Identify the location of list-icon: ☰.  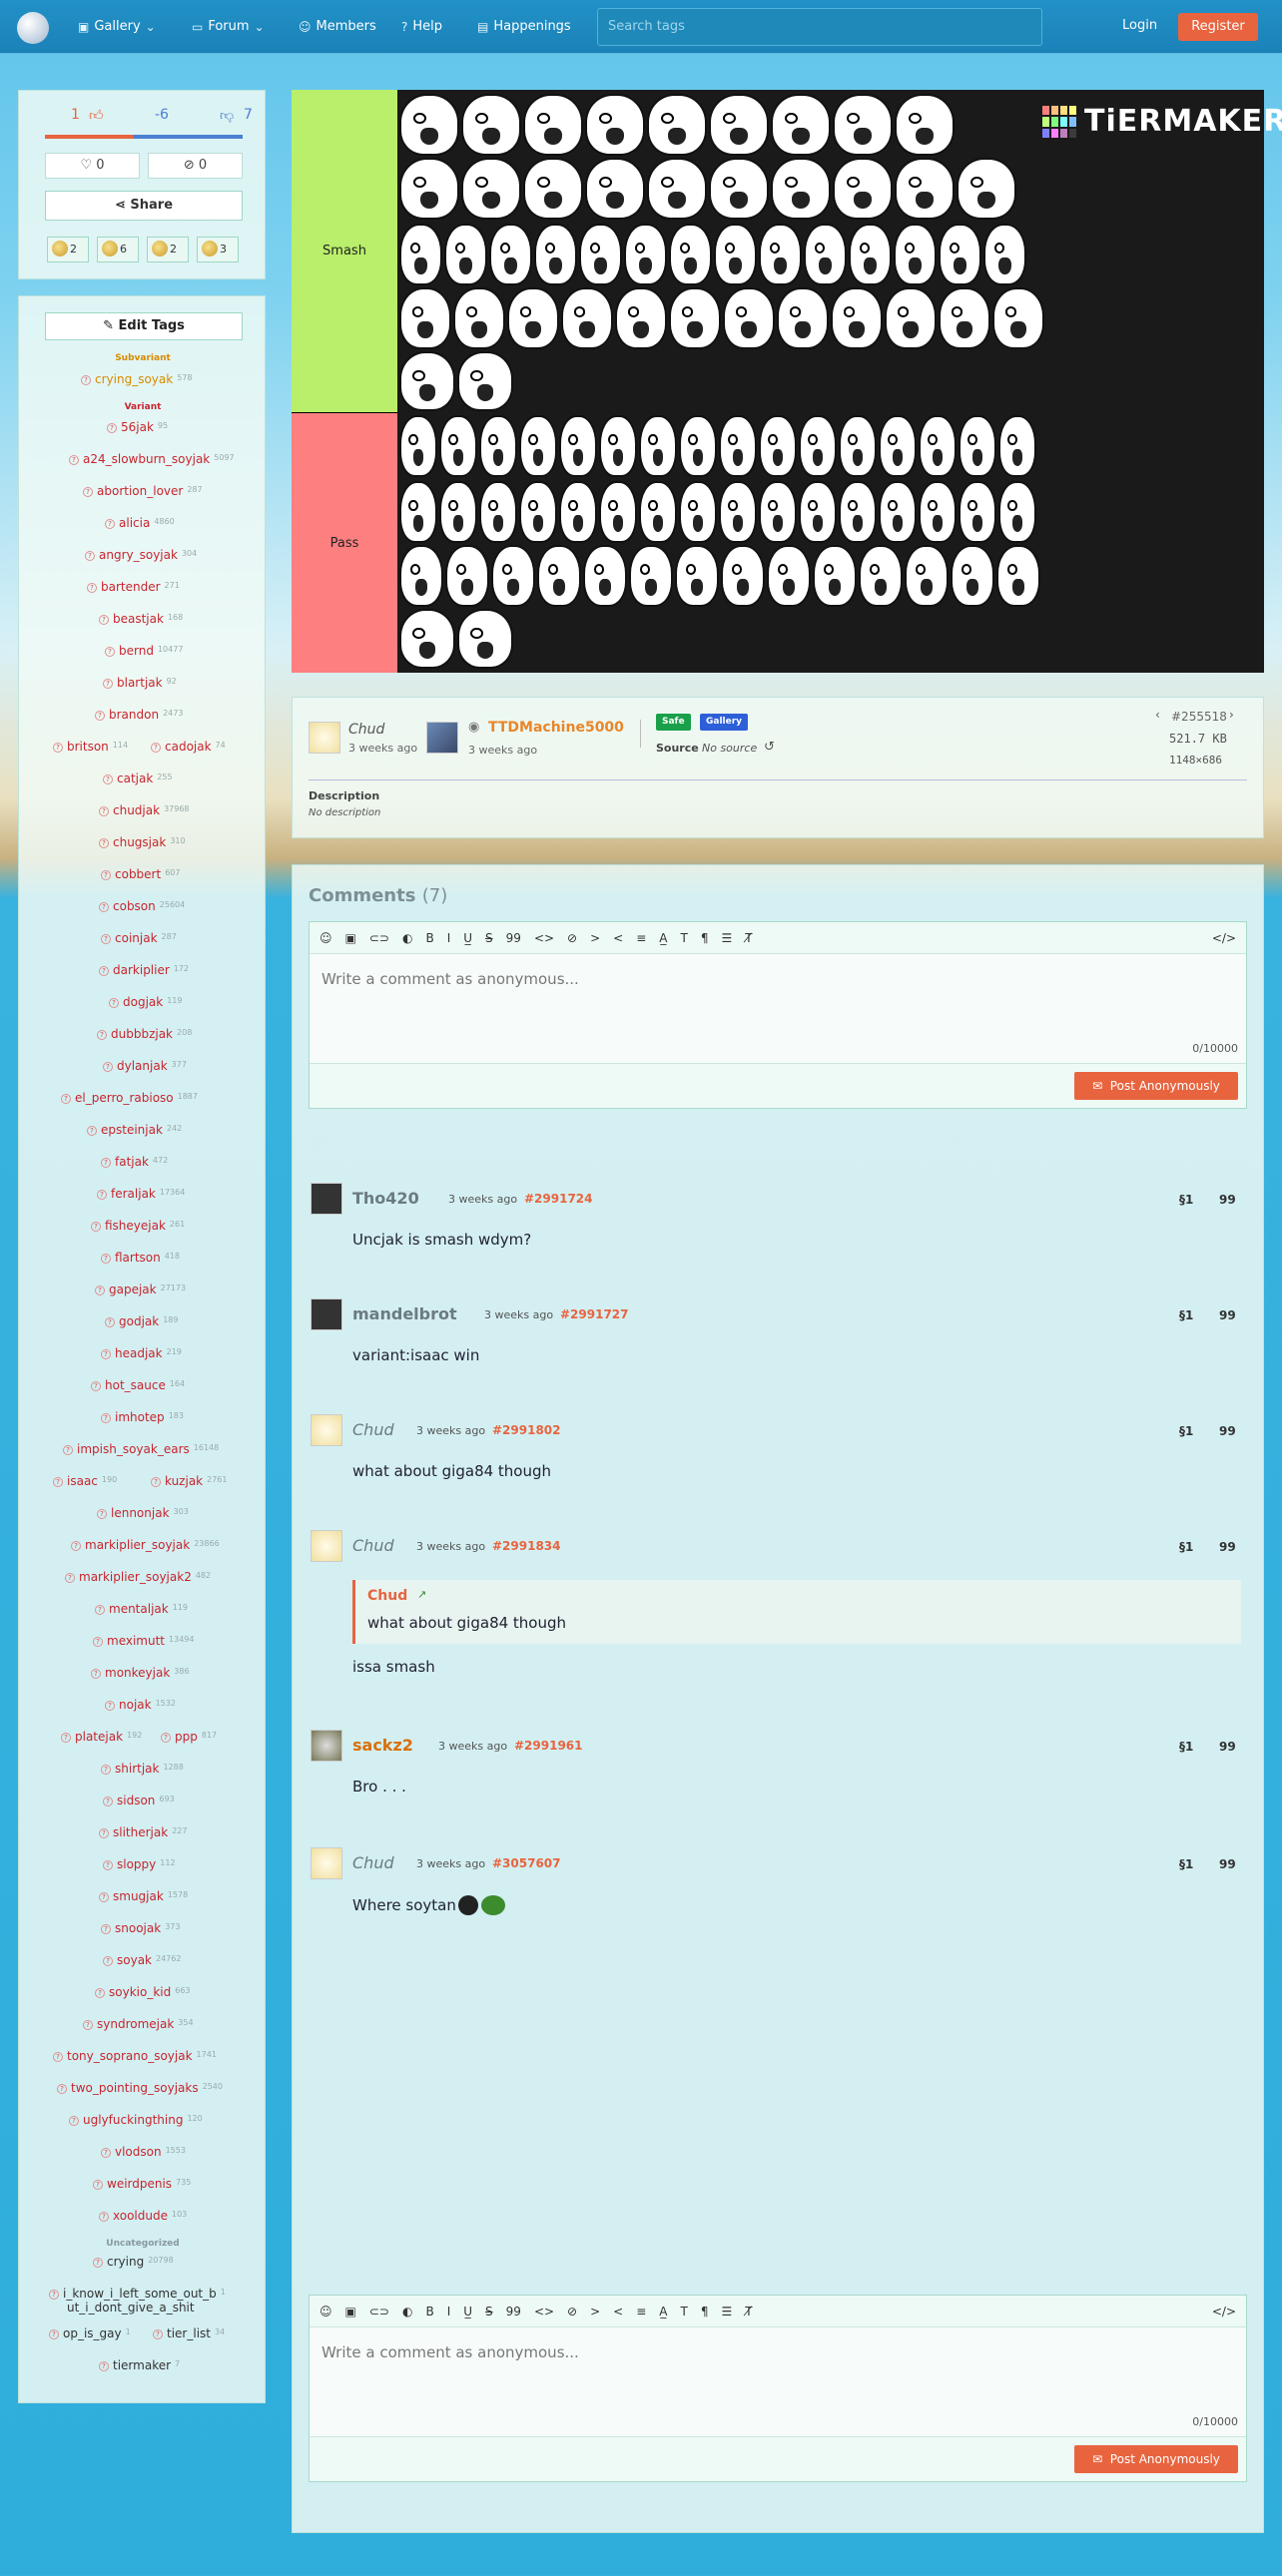
(727, 938).